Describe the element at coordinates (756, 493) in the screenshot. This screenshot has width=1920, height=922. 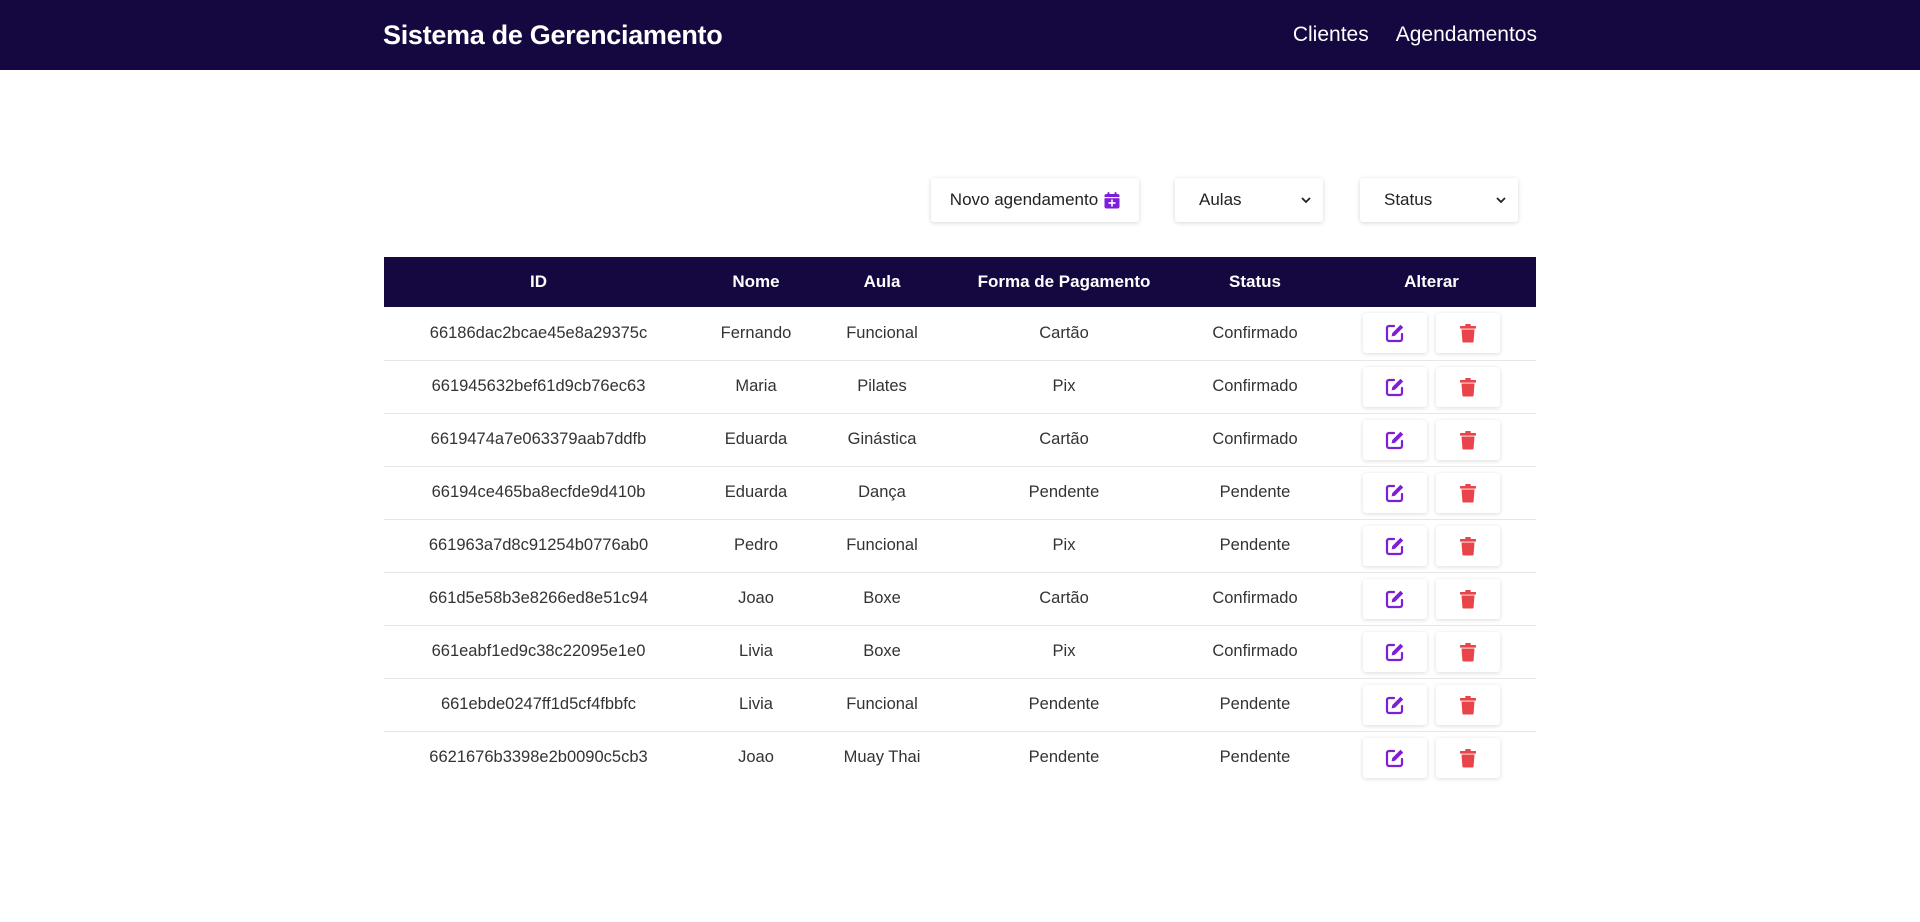
I see `cell-nome: Eduarda` at that location.